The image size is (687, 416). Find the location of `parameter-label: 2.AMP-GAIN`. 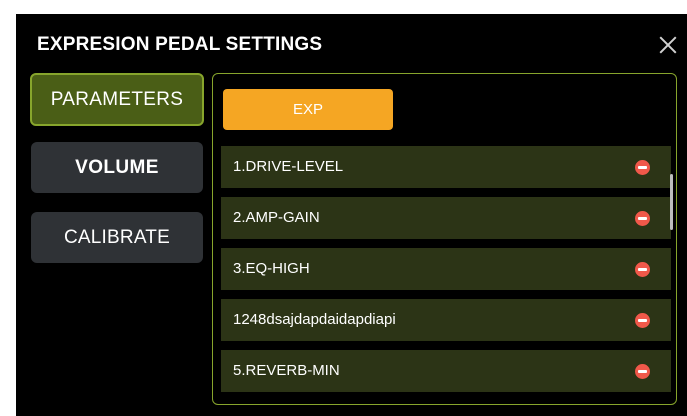

parameter-label: 2.AMP-GAIN is located at coordinates (276, 217).